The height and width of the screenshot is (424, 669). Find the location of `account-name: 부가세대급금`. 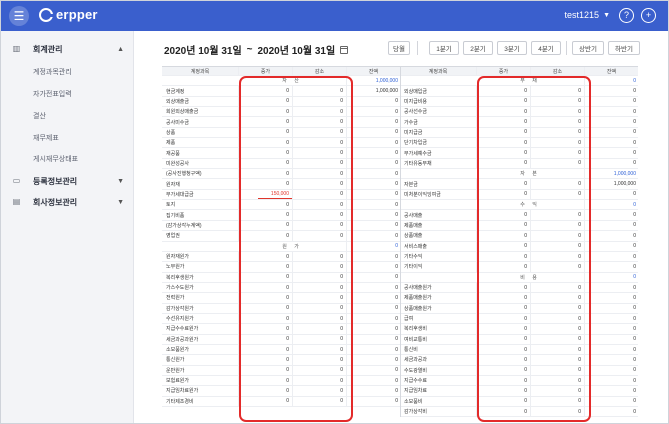

account-name: 부가세대급금 is located at coordinates (180, 194).